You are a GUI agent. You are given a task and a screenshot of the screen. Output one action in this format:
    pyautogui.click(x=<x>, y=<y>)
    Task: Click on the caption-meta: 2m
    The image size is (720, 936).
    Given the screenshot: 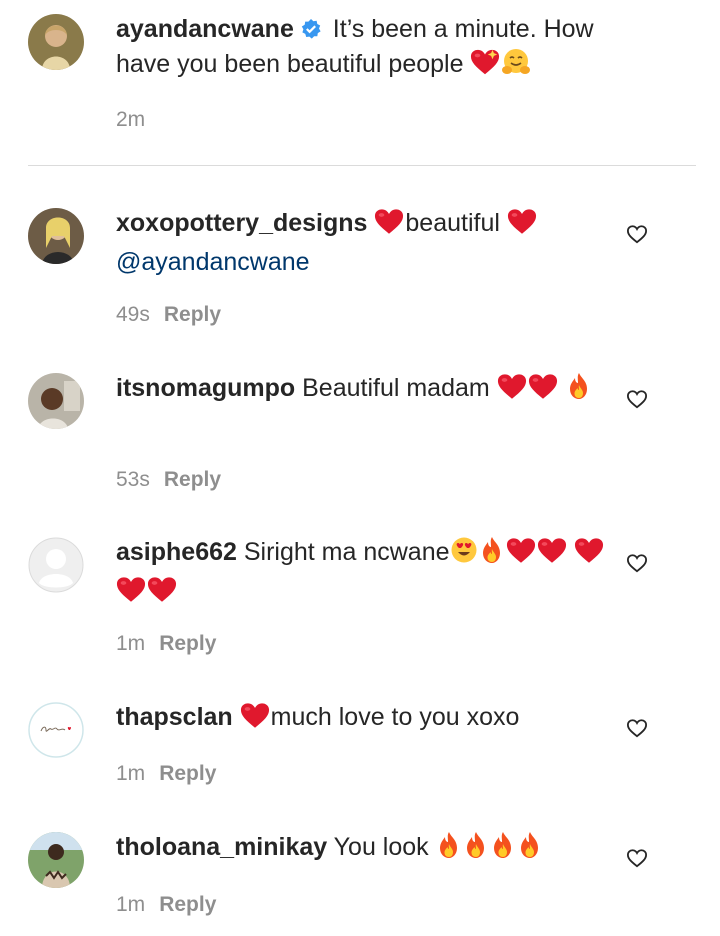 What is the action you would take?
    pyautogui.click(x=130, y=120)
    